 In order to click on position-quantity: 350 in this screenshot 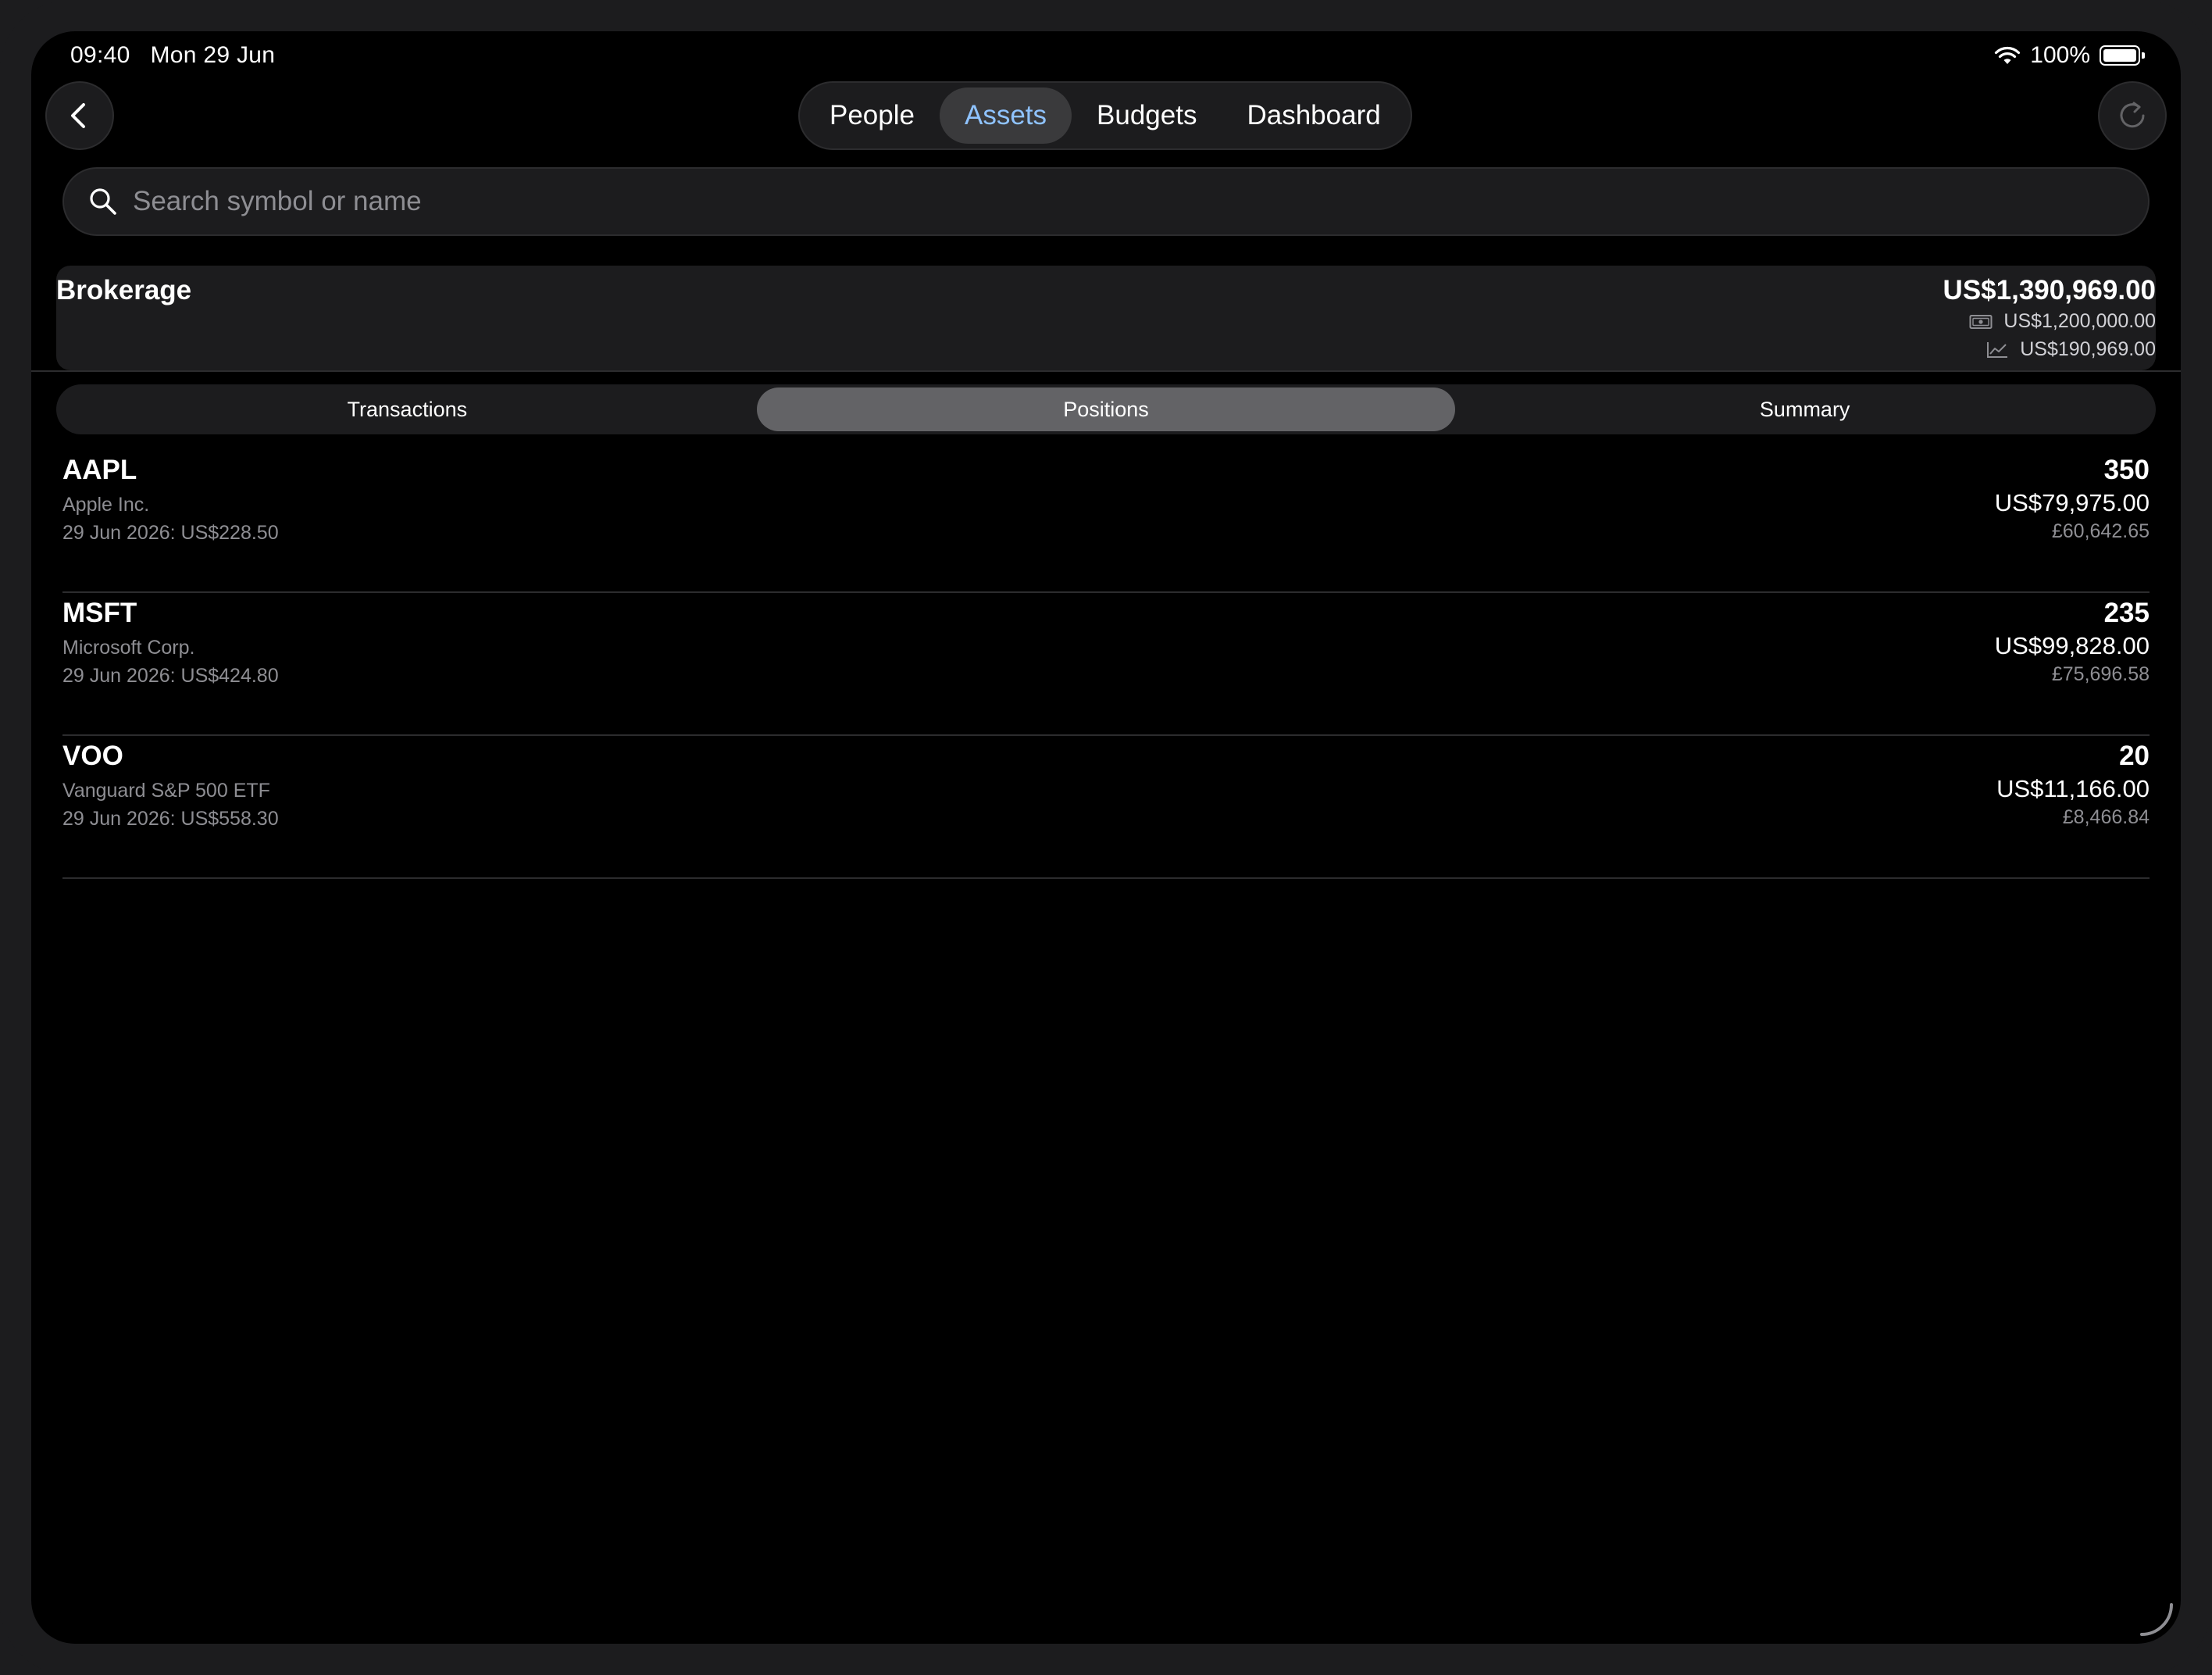, I will do `click(2126, 470)`.